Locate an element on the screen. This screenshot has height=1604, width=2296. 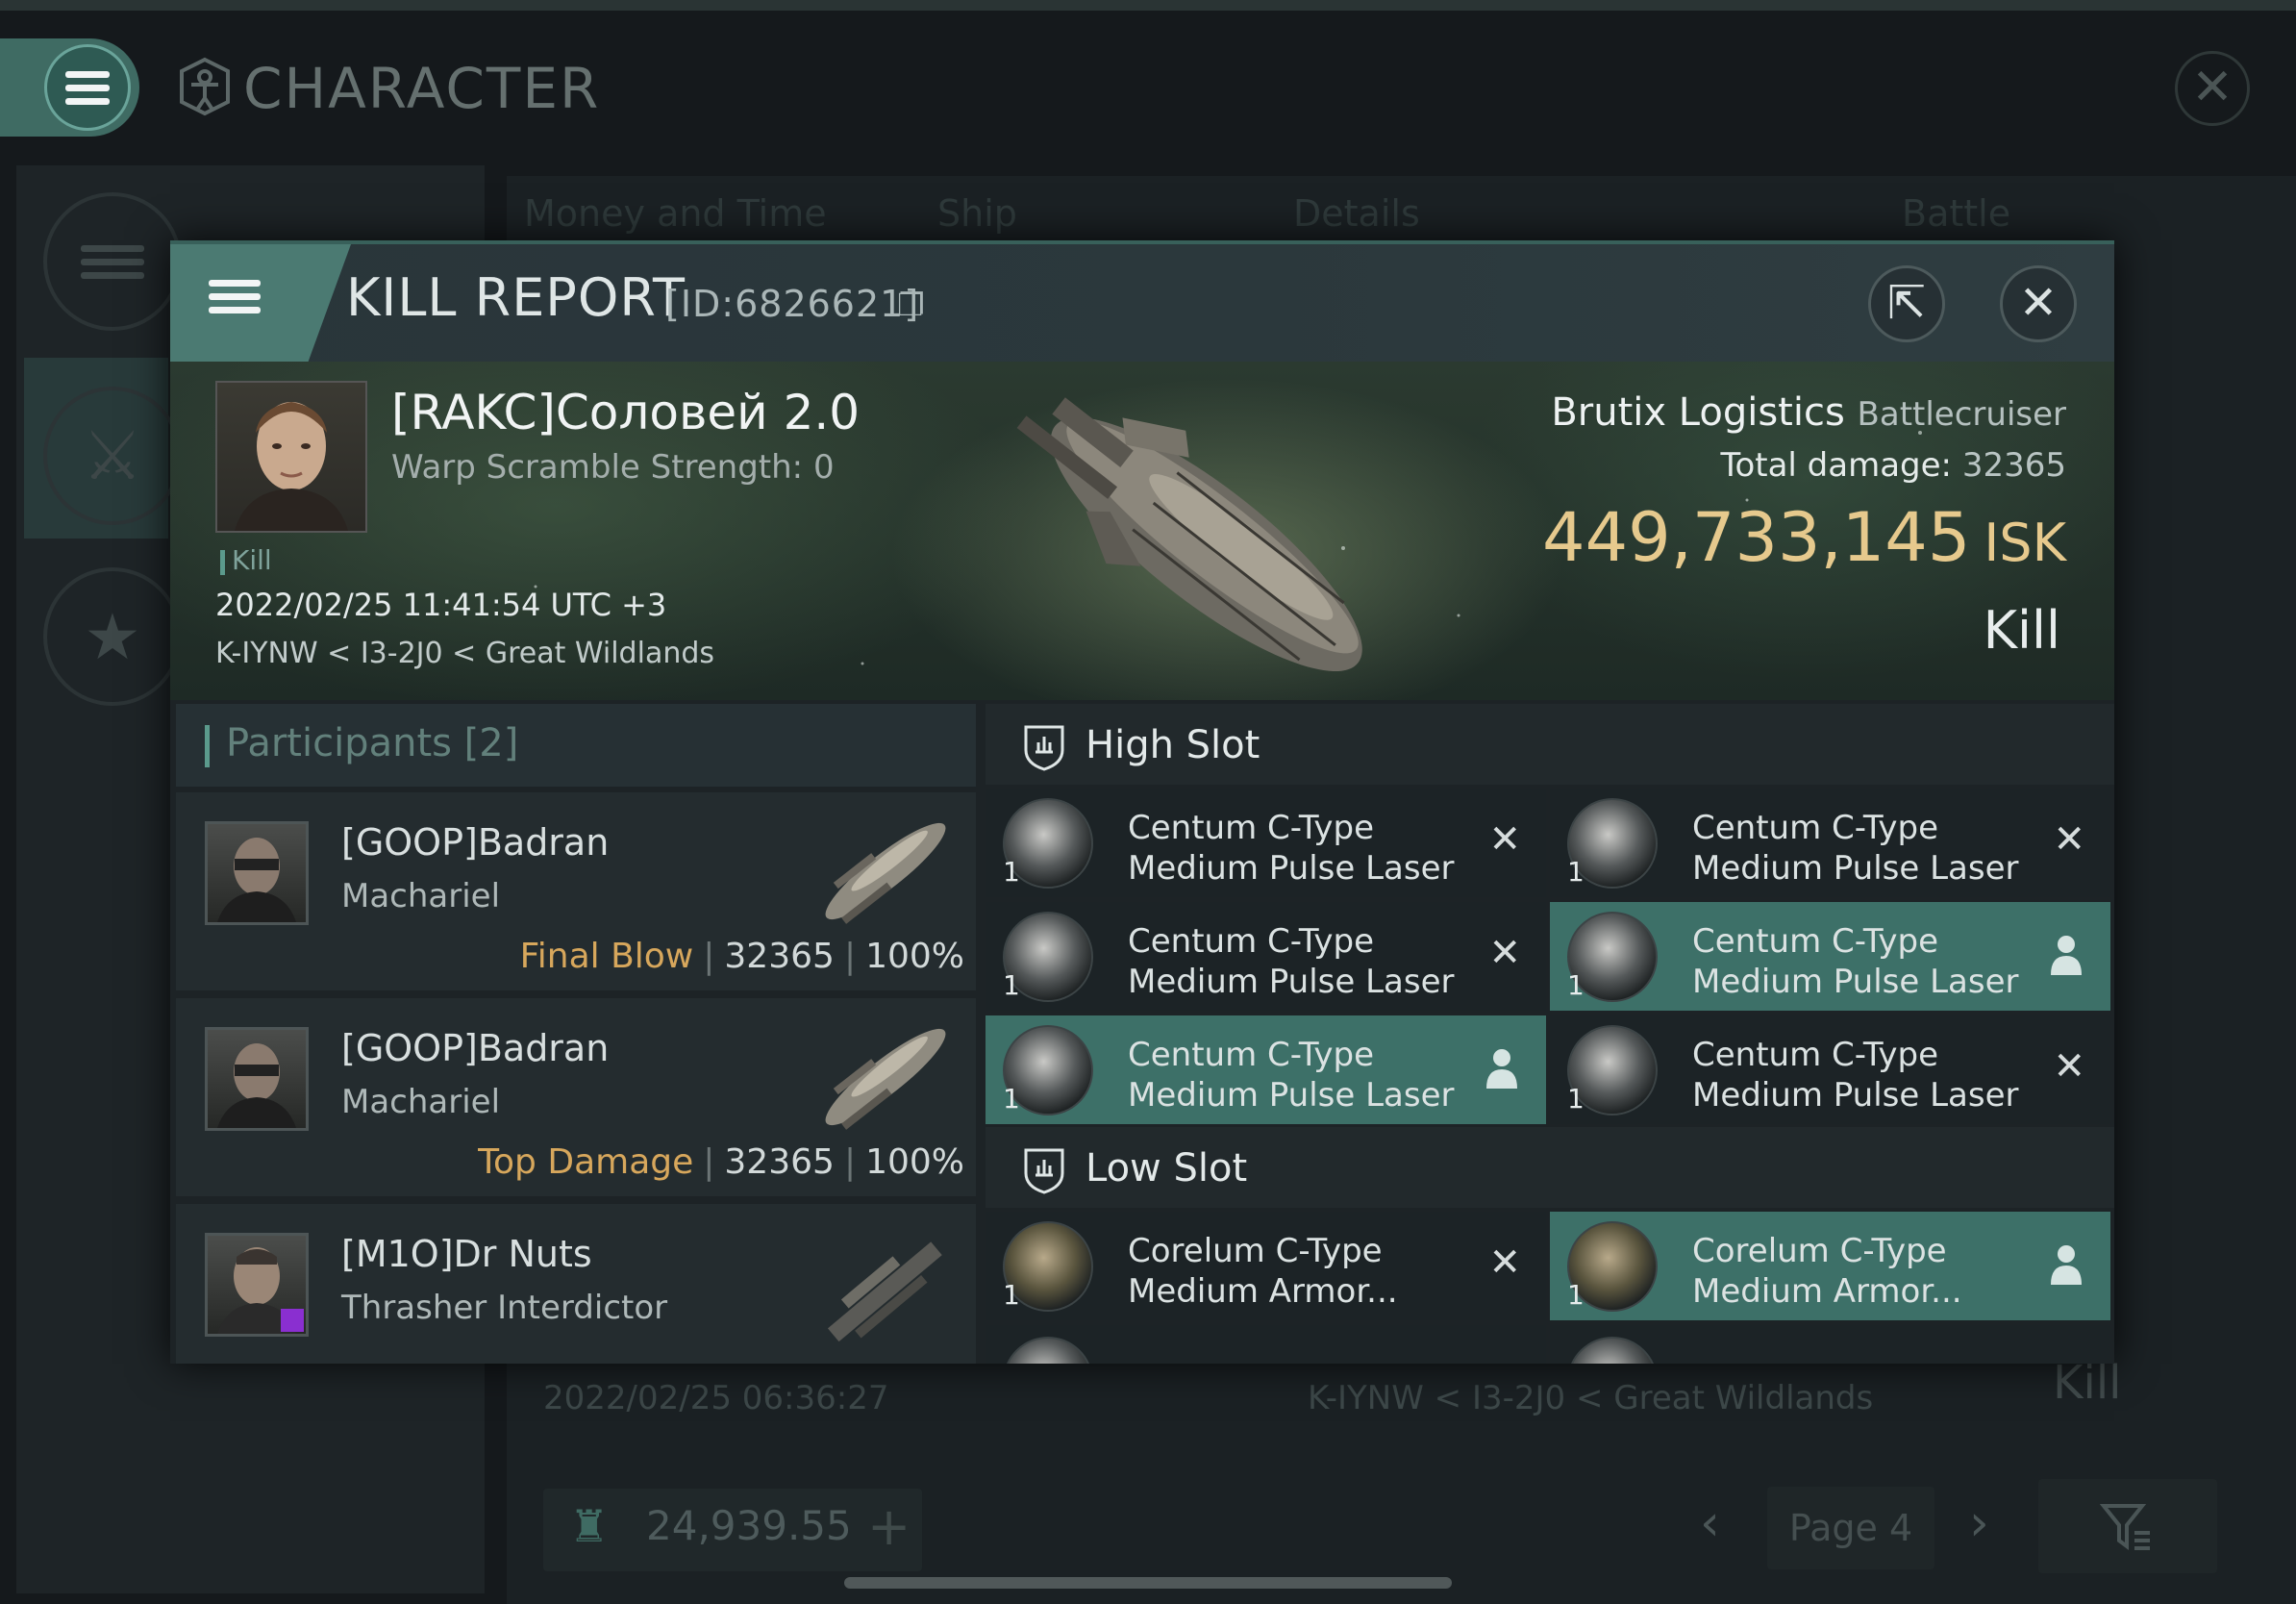
final-blow-label: Final Blow is located at coordinates (606, 956).